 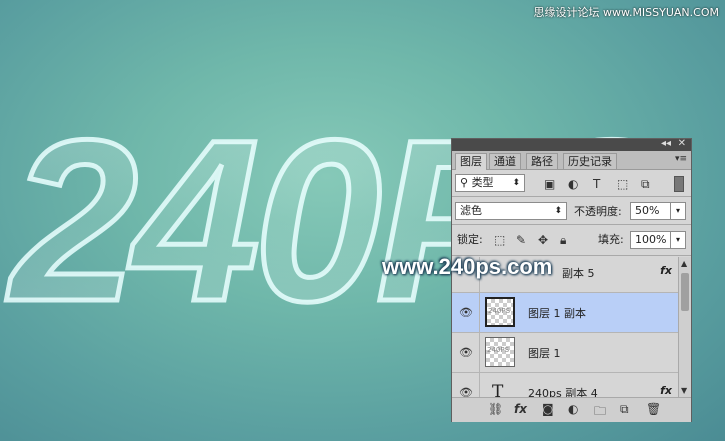 I want to click on blend-mode-value: 滤色, so click(x=471, y=210).